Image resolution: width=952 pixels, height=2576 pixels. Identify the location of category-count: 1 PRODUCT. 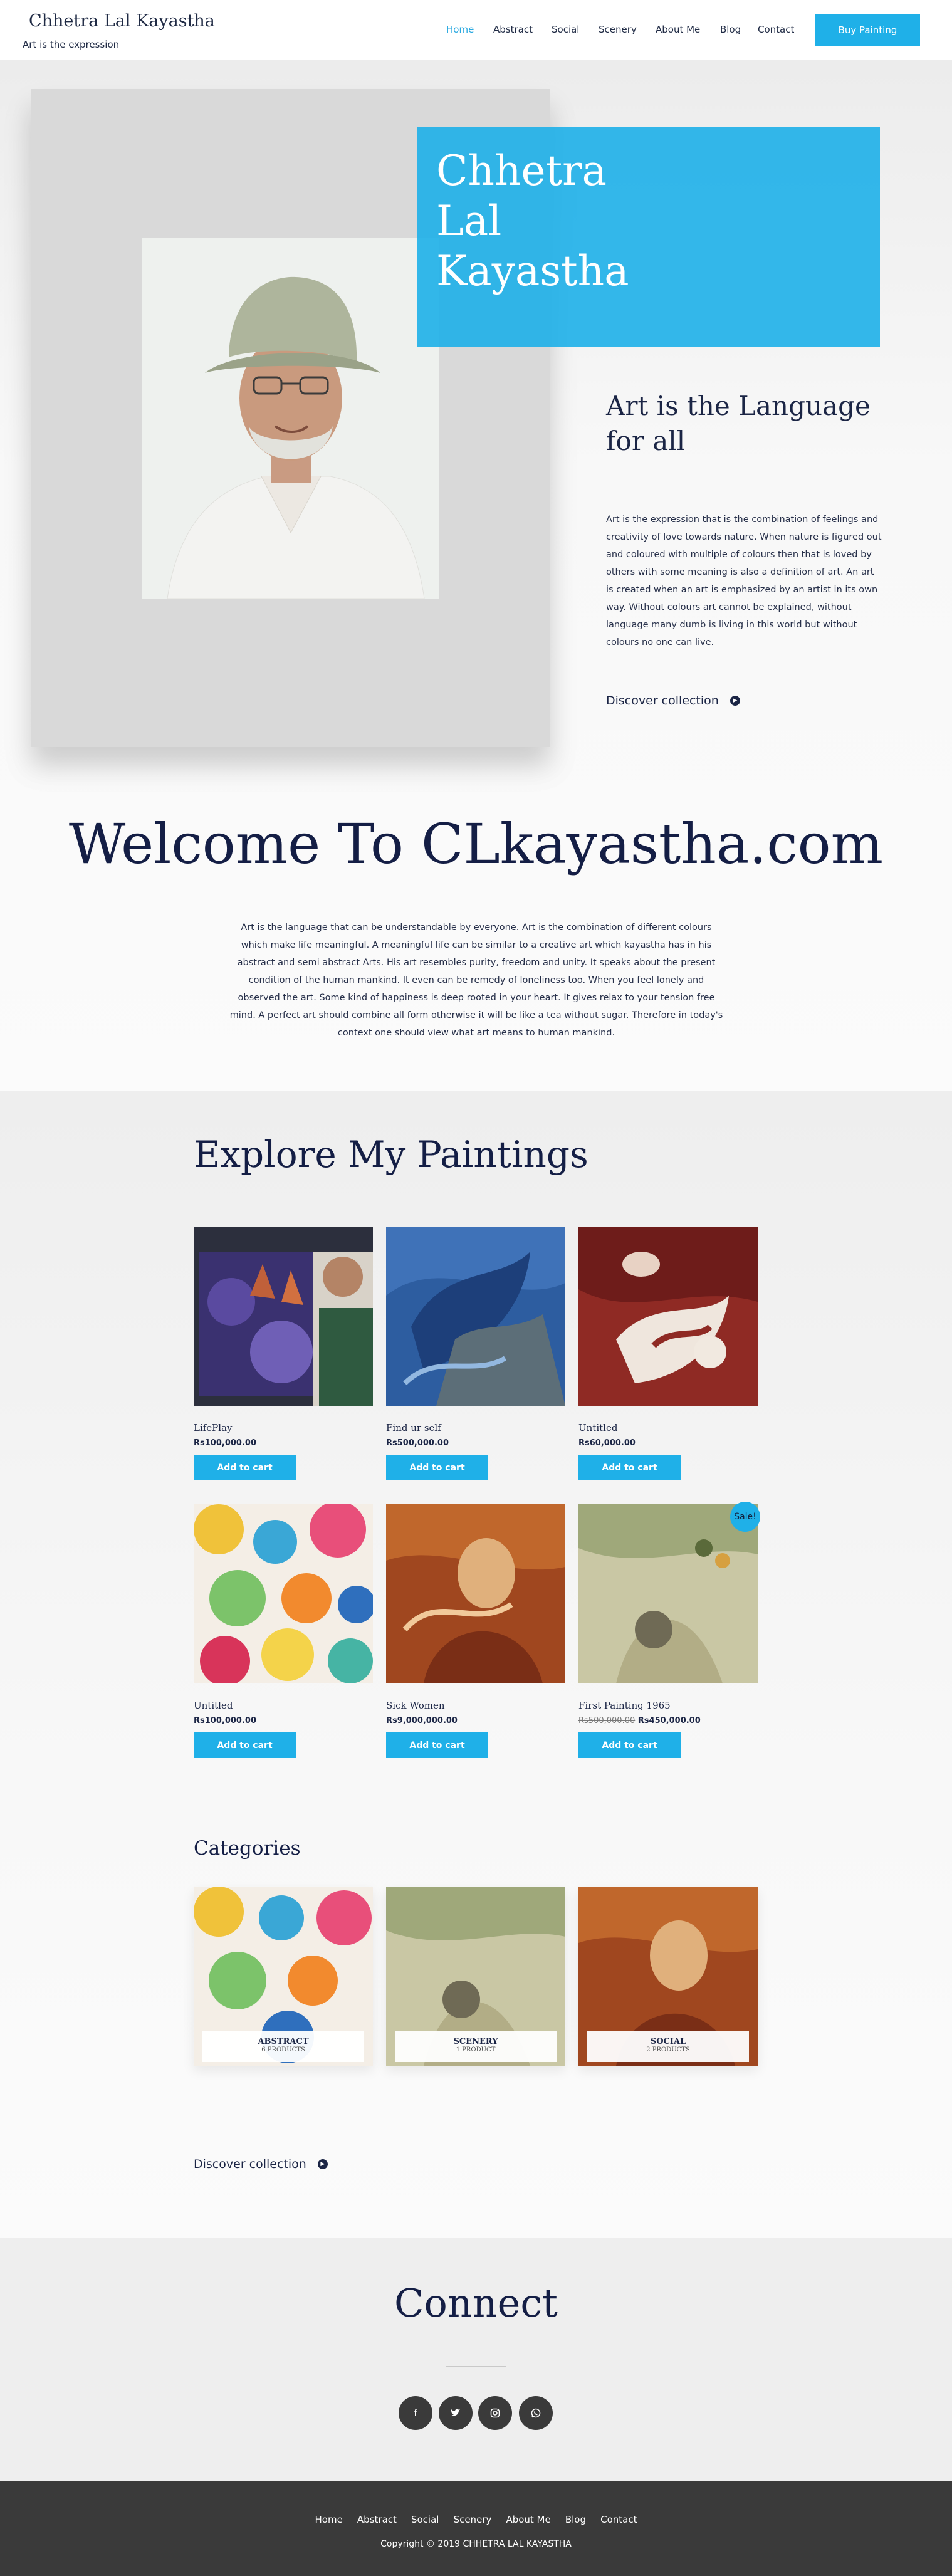
(476, 2049).